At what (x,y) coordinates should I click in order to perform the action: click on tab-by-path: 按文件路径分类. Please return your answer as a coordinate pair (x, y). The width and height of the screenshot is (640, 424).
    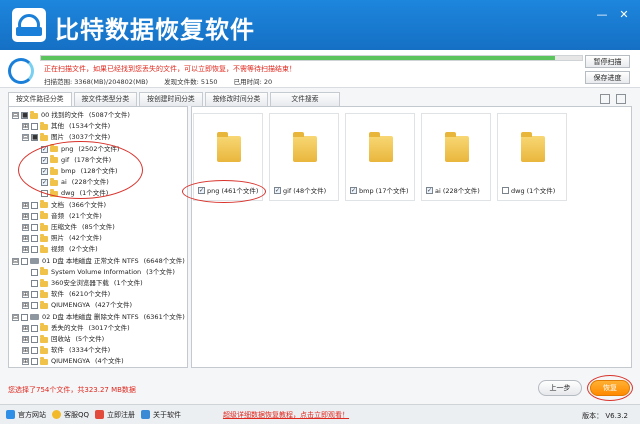
    Looking at the image, I should click on (40, 99).